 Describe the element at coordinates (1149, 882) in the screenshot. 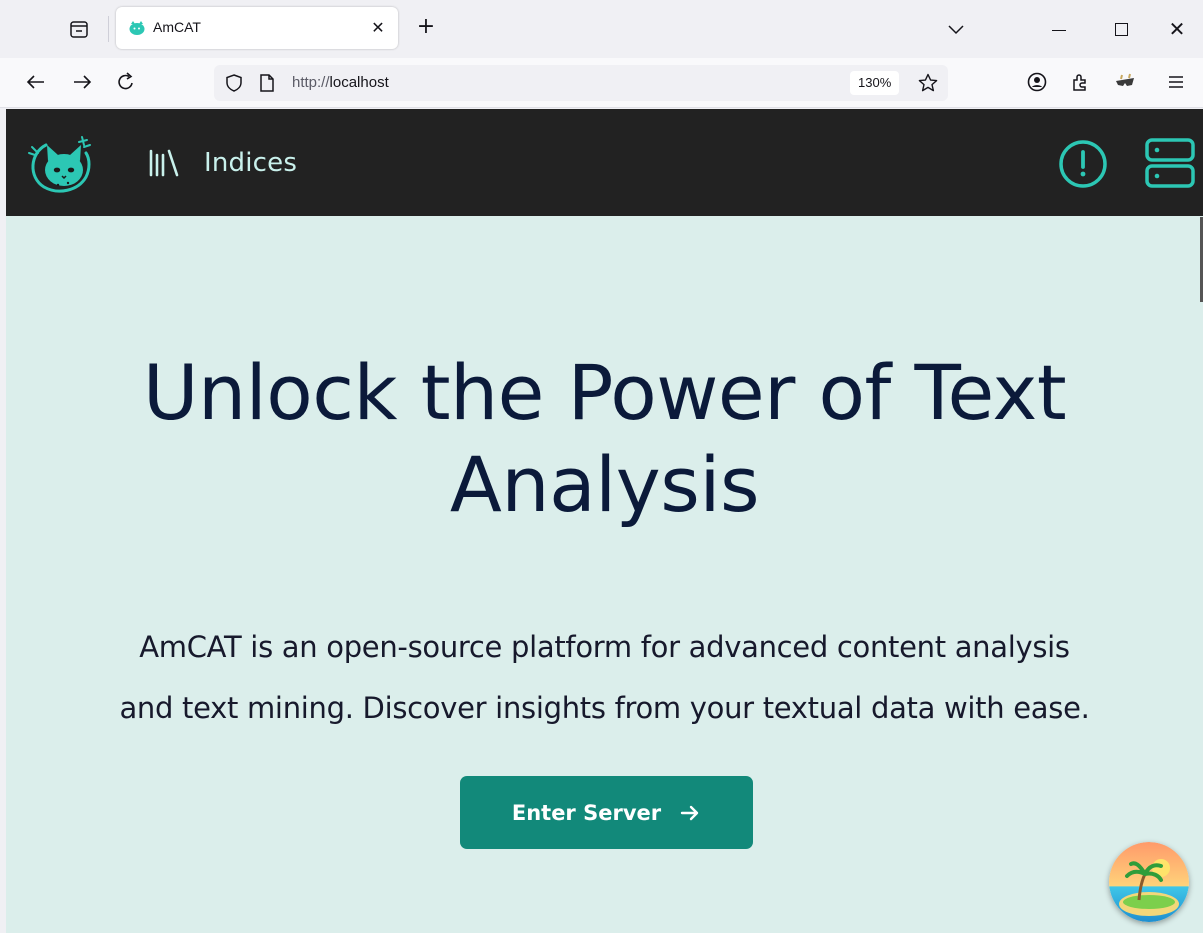

I see `island-extension-icon` at that location.